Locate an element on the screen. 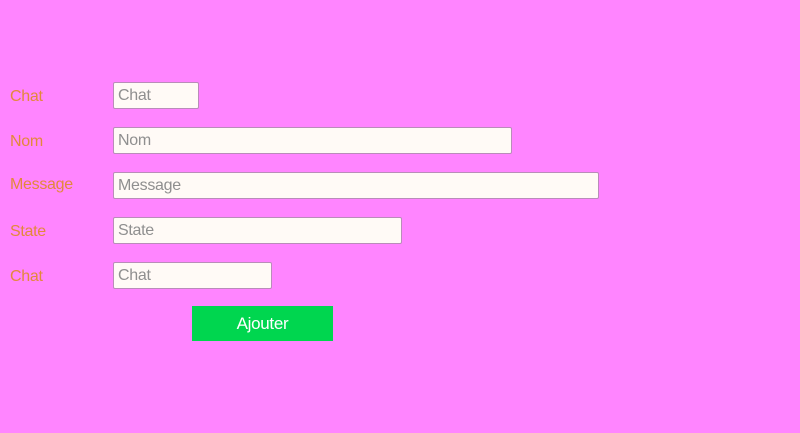 The height and width of the screenshot is (433, 800). chat-label: Chat is located at coordinates (26, 96).